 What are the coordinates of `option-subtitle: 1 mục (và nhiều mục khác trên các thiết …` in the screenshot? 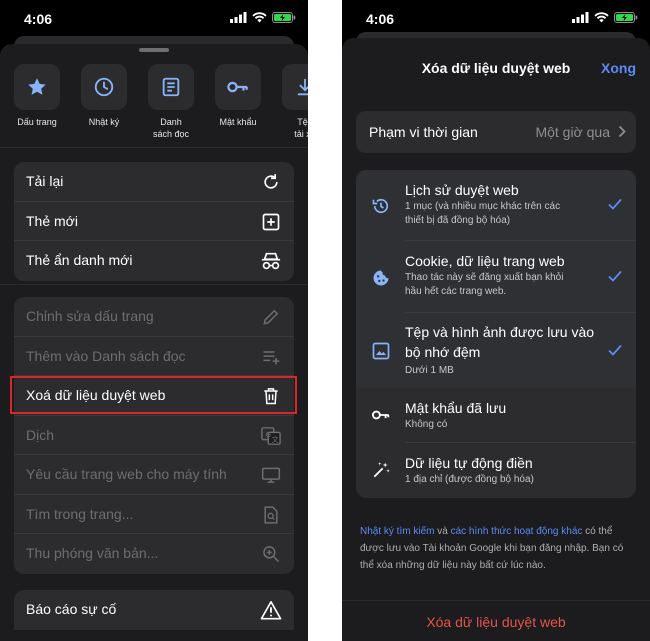 It's located at (483, 213).